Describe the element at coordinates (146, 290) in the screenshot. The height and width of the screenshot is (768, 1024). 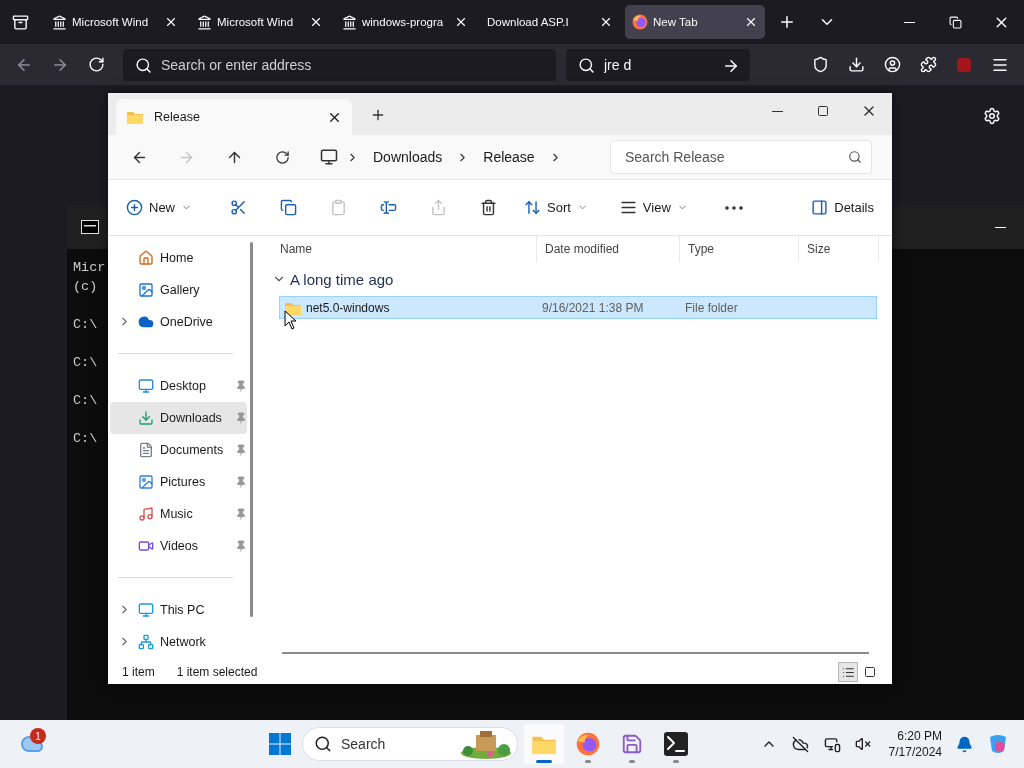
I see `gallery-icon` at that location.